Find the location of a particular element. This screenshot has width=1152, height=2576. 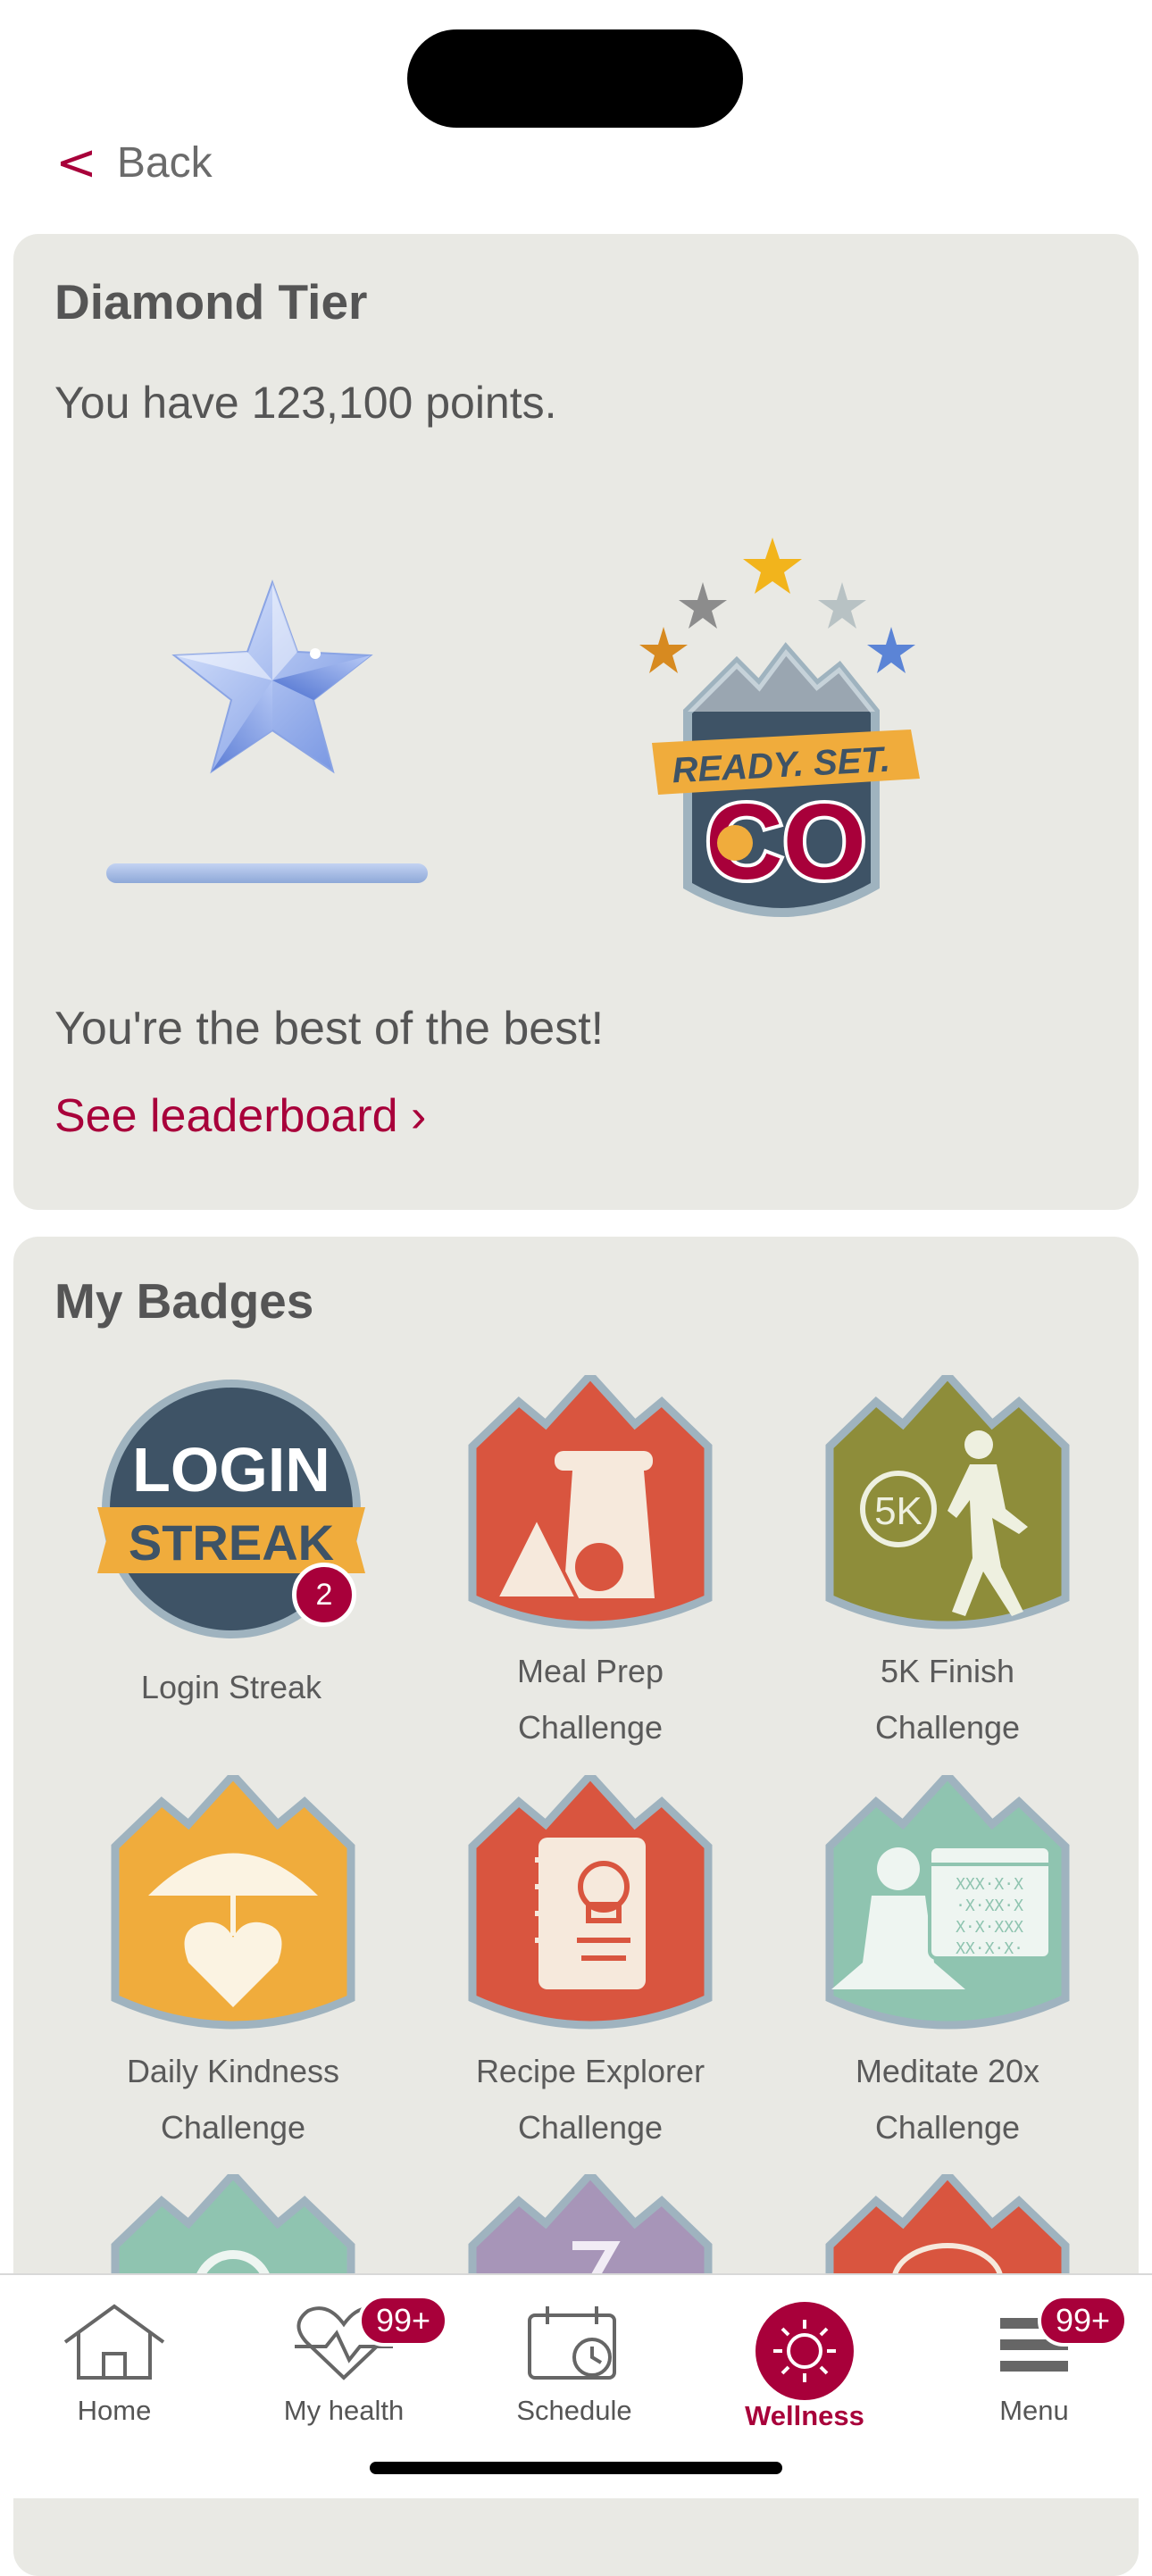

tab-wellness: Wellness is located at coordinates (804, 2367).